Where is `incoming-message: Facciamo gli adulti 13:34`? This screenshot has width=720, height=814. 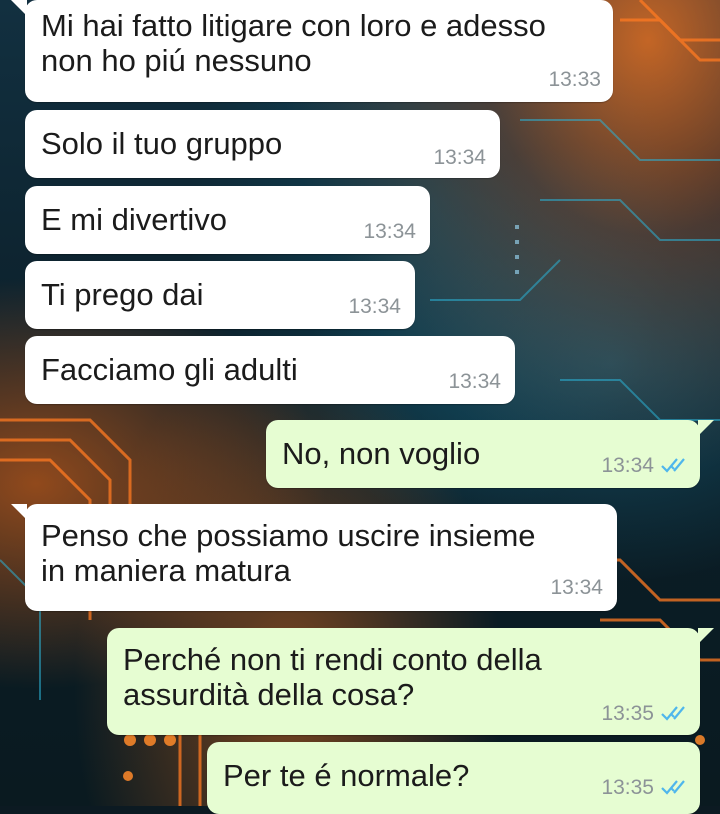
incoming-message: Facciamo gli adulti 13:34 is located at coordinates (270, 370).